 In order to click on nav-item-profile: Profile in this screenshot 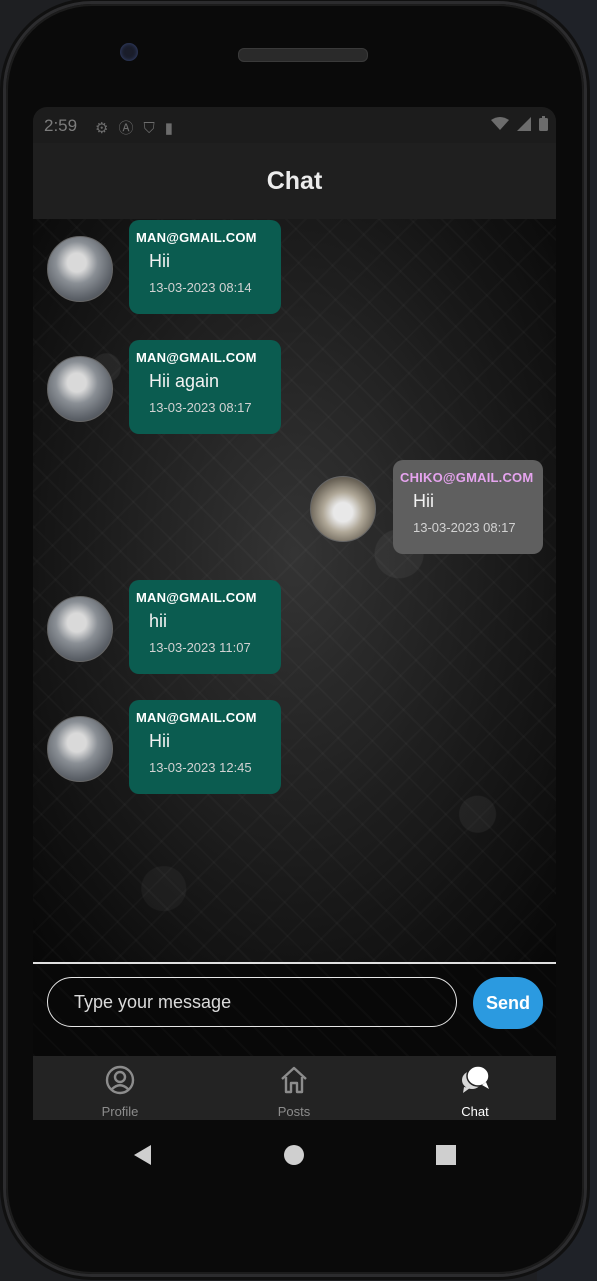, I will do `click(120, 1088)`.